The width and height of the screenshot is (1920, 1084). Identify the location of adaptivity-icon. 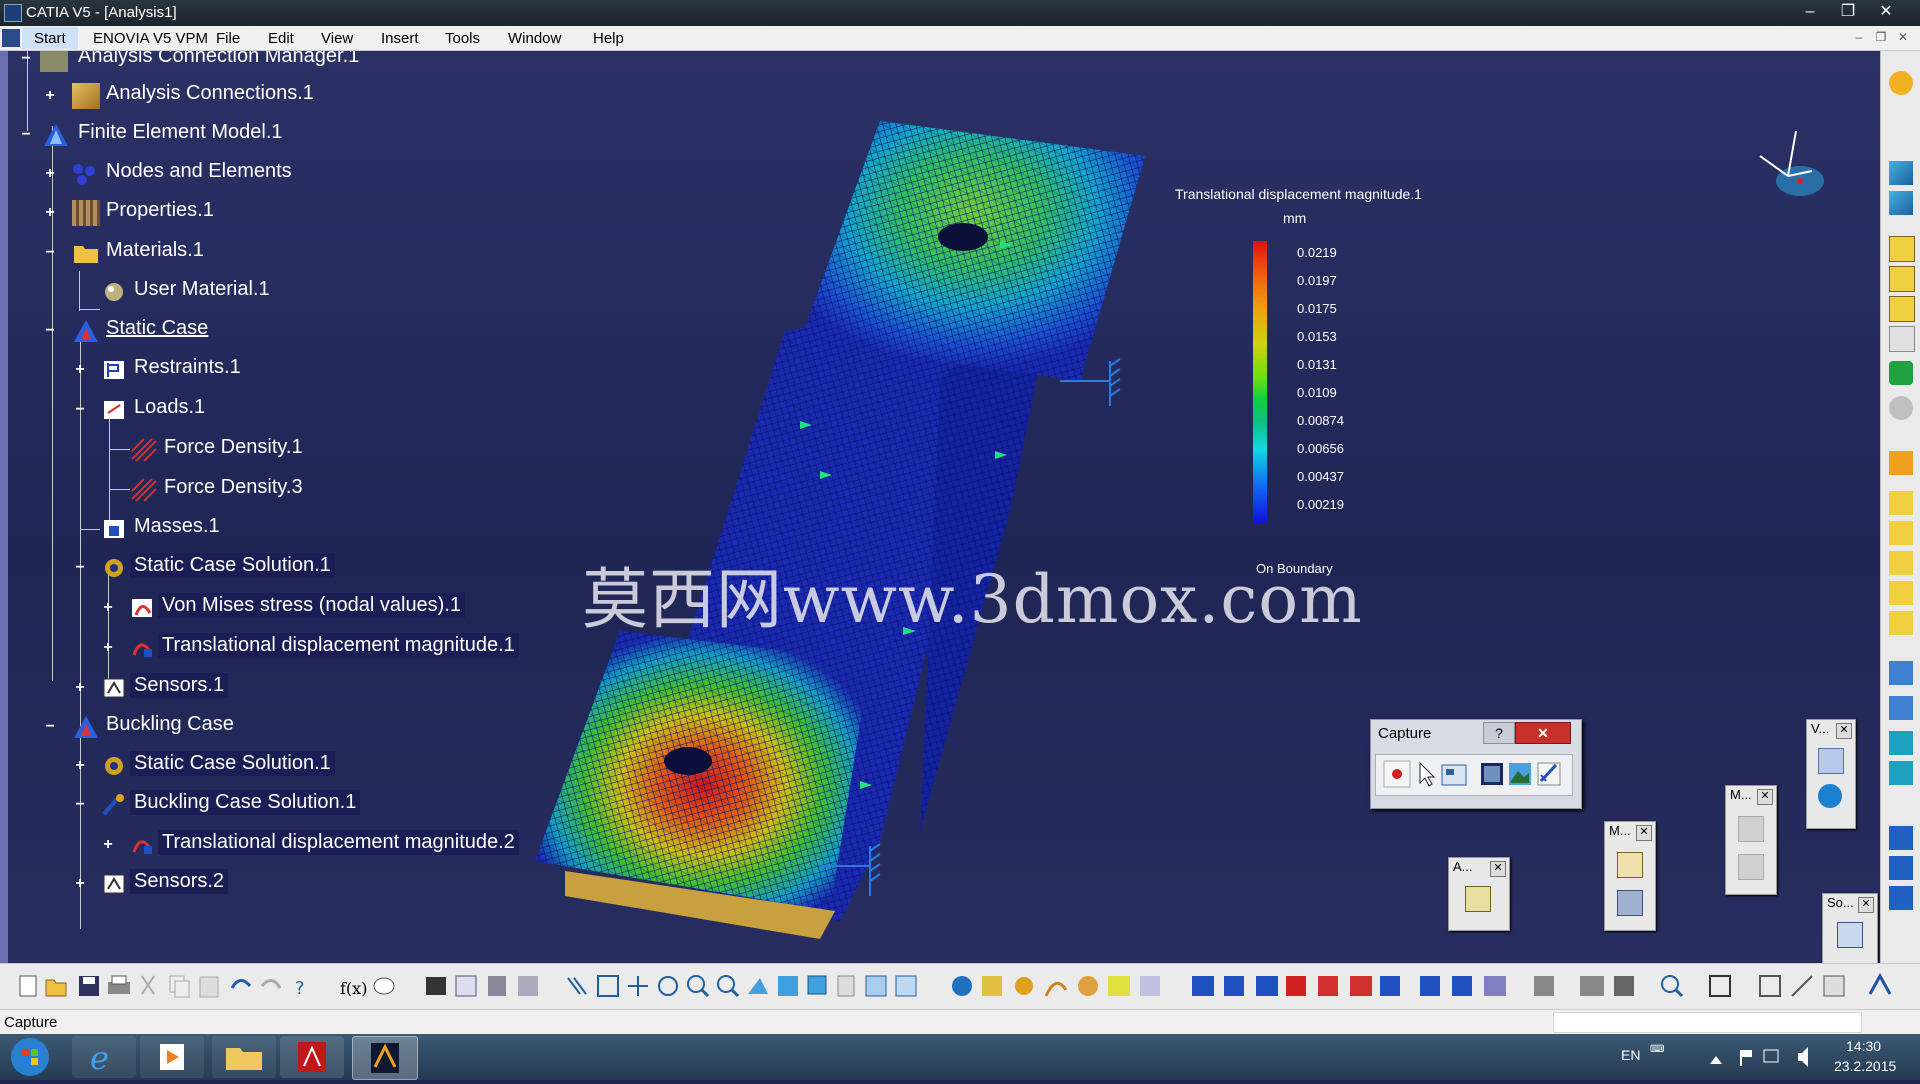
(992, 986).